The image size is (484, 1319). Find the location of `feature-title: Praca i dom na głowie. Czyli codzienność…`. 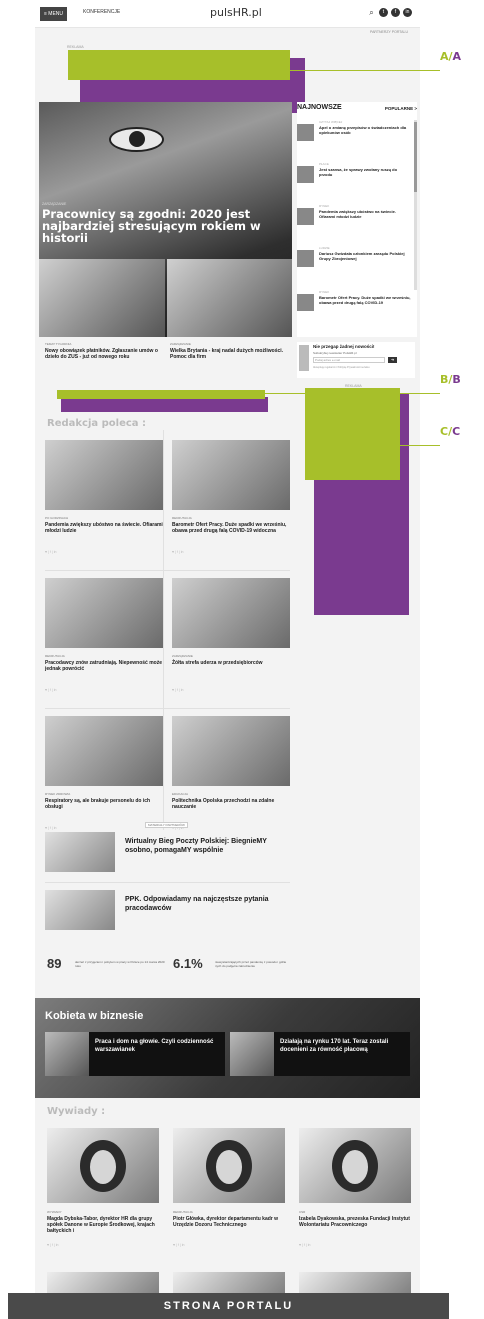

feature-title: Praca i dom na głowie. Czyli codzienność… is located at coordinates (155, 1046).